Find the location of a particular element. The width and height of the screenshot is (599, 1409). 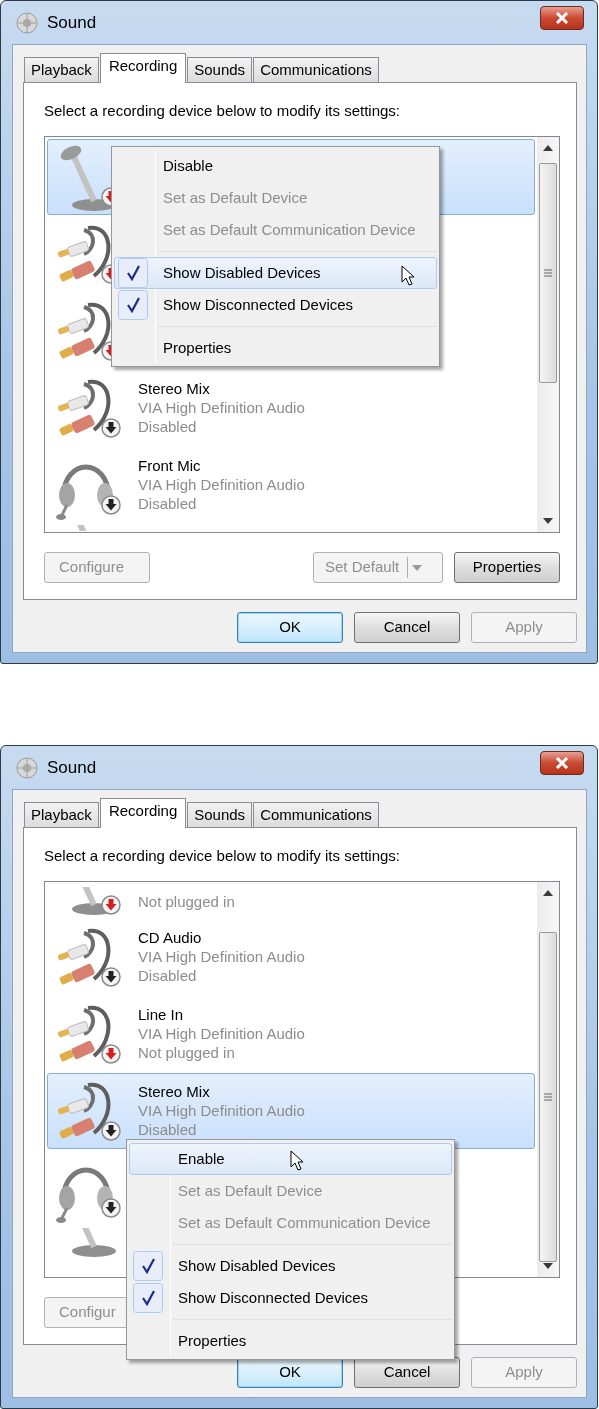

scroll-down-icon is located at coordinates (548, 521).